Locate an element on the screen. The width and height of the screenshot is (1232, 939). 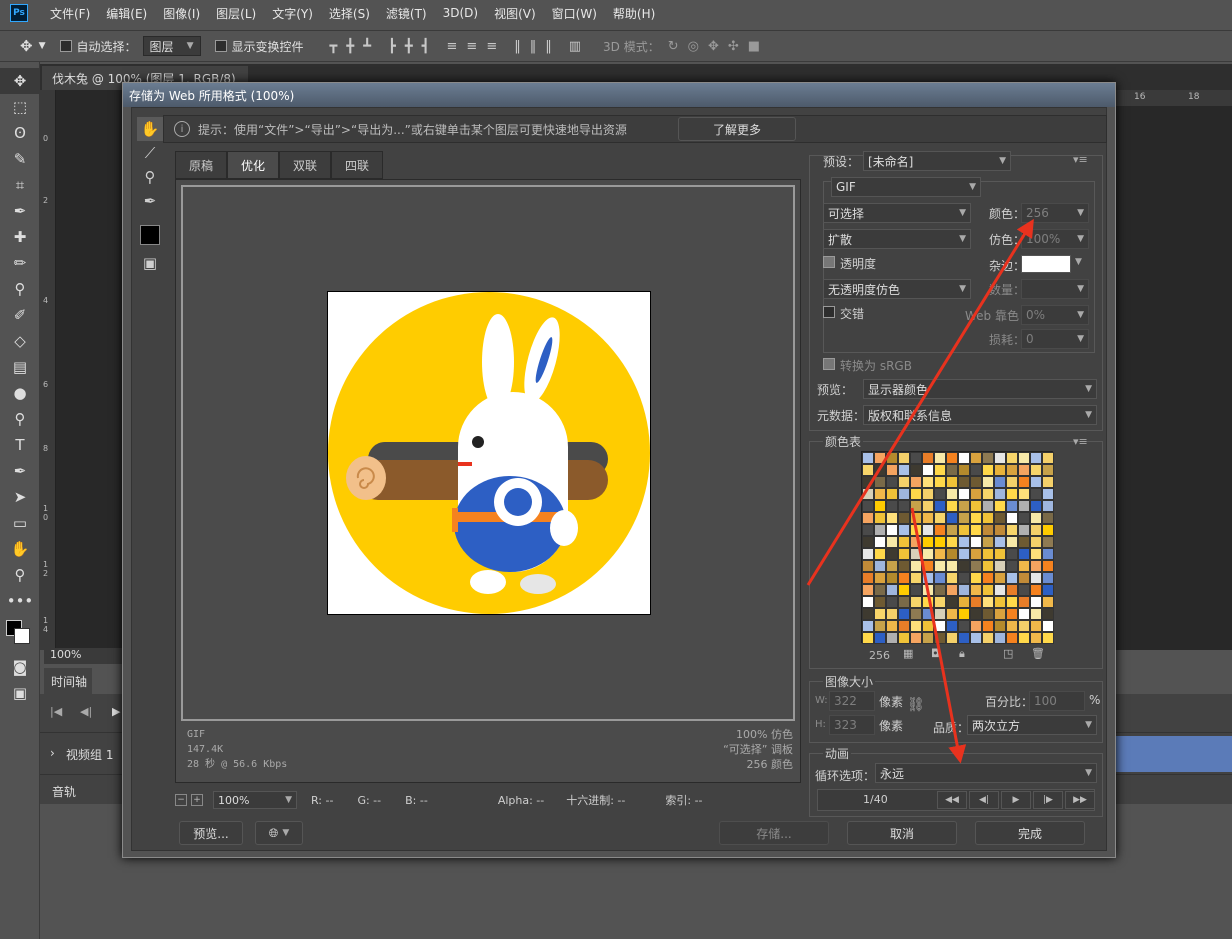
amount-input: ▼ is located at coordinates (1055, 289).